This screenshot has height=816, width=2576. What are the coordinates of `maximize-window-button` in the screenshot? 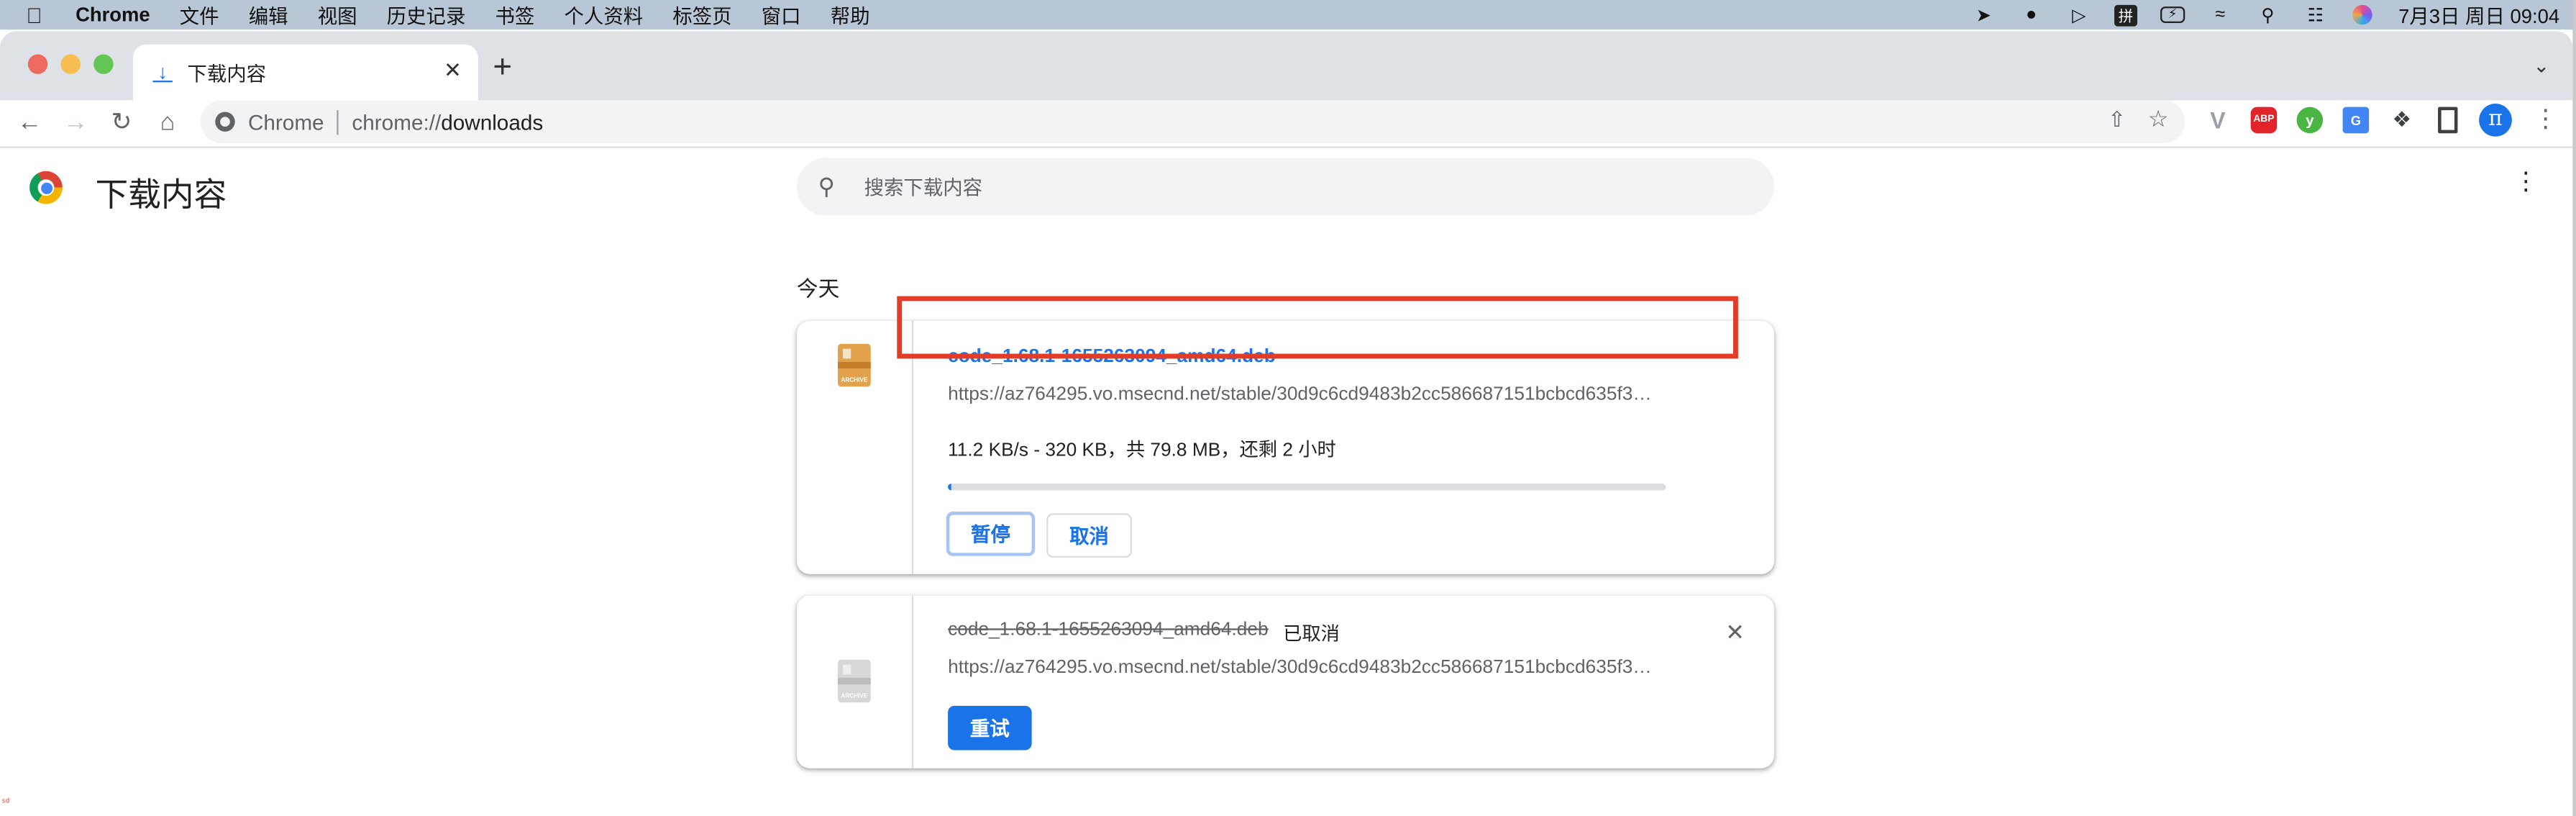 It's located at (103, 64).